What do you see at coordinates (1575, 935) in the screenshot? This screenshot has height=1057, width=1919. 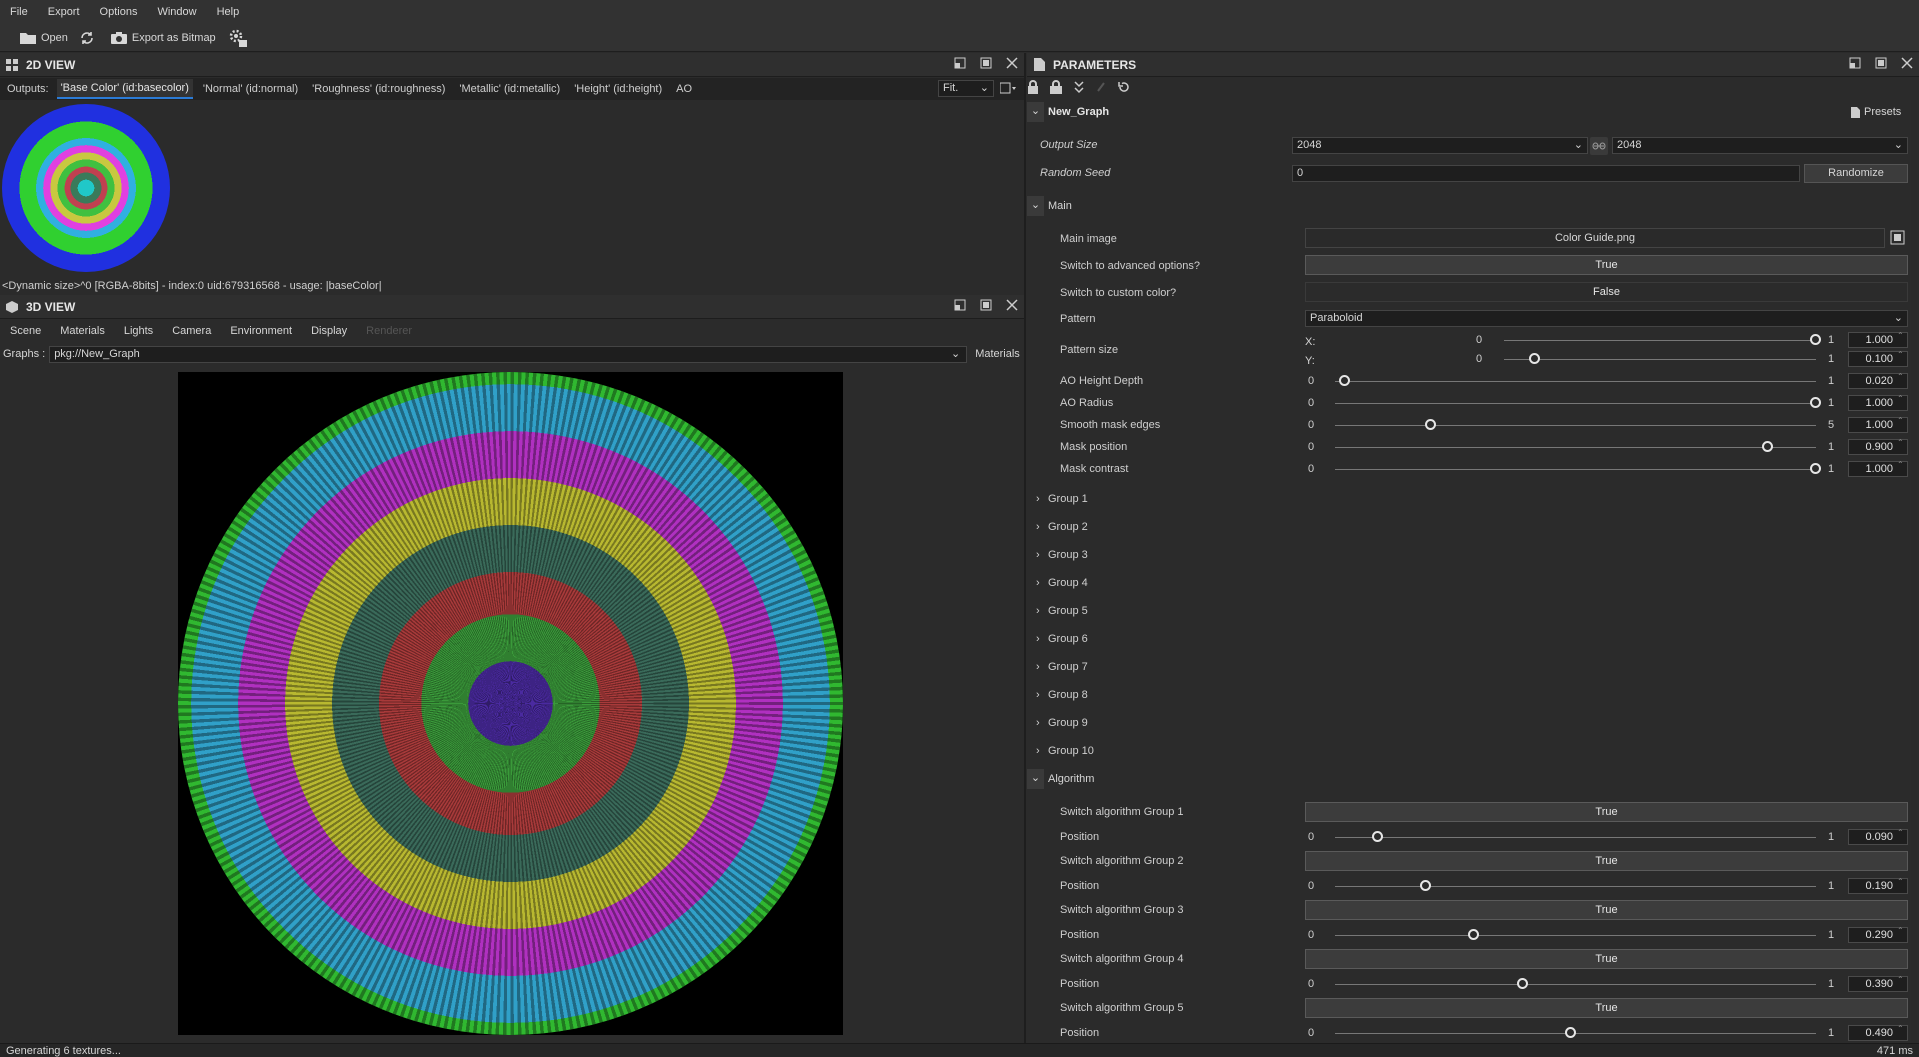 I see `position-2-track` at bounding box center [1575, 935].